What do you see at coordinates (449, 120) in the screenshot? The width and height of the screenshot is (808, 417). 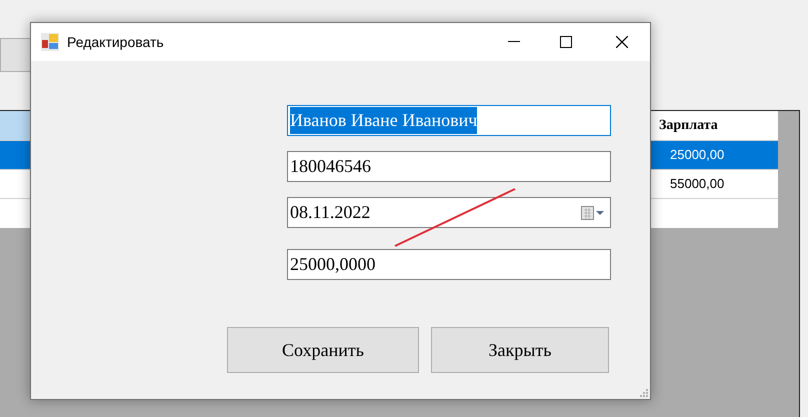 I see `input-field: Иванов Иване Иванович` at bounding box center [449, 120].